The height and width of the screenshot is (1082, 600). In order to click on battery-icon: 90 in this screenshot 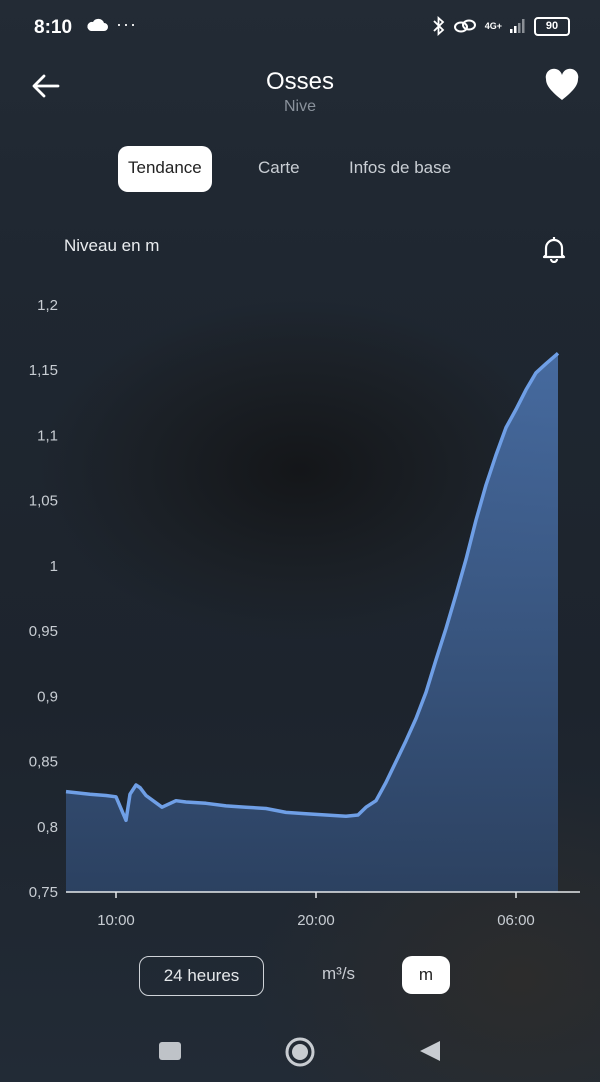, I will do `click(552, 26)`.